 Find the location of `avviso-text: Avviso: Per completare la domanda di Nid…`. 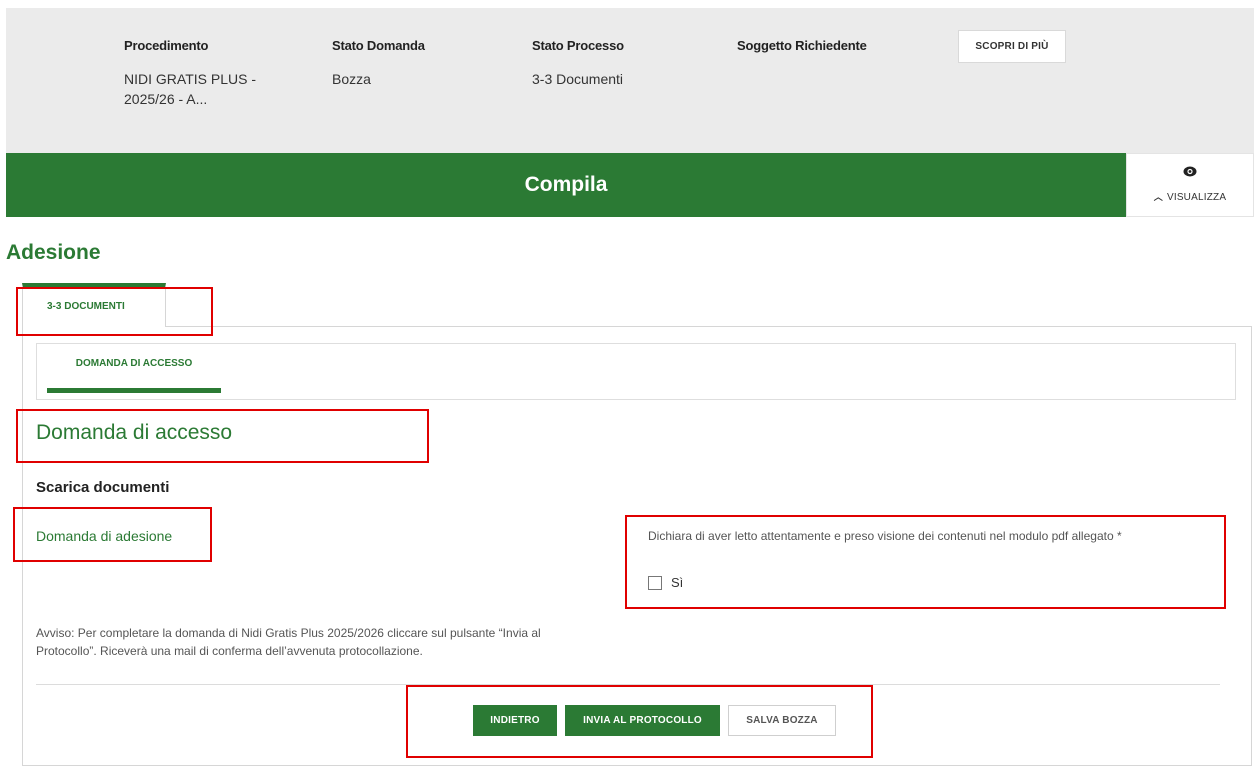

avviso-text: Avviso: Per completare la domanda di Nid… is located at coordinates (288, 642).